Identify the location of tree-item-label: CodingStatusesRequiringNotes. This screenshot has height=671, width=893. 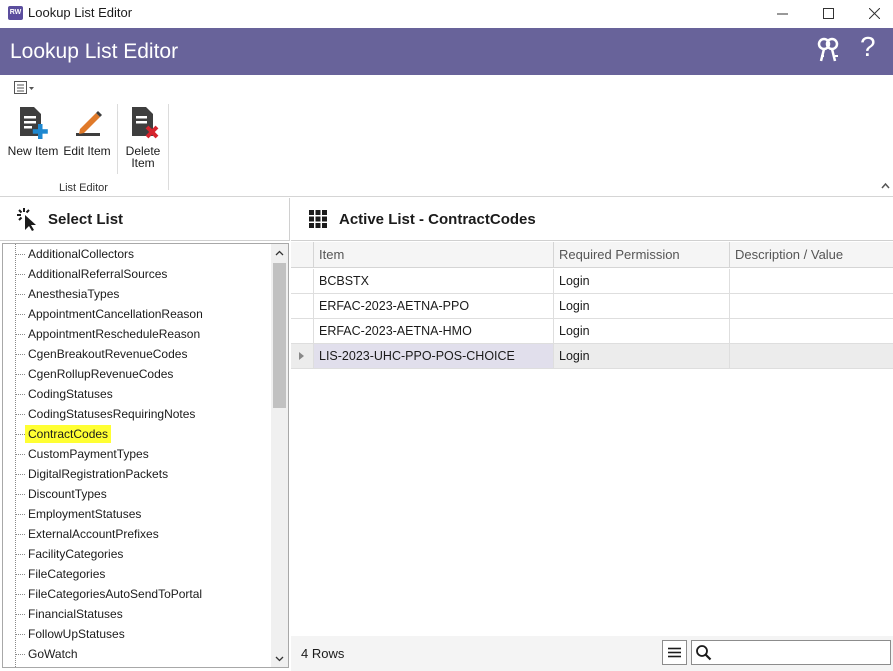
(112, 414).